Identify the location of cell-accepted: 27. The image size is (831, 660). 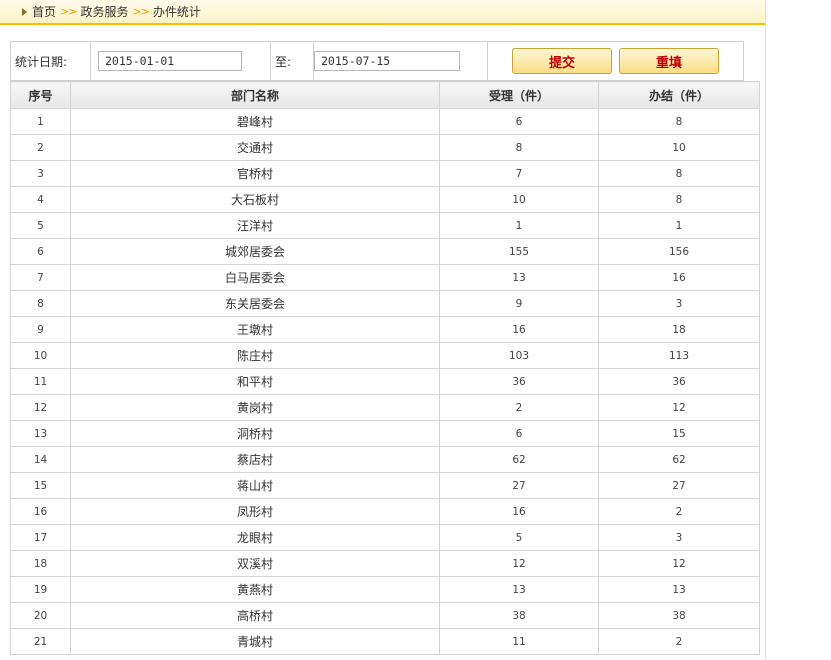
(519, 485).